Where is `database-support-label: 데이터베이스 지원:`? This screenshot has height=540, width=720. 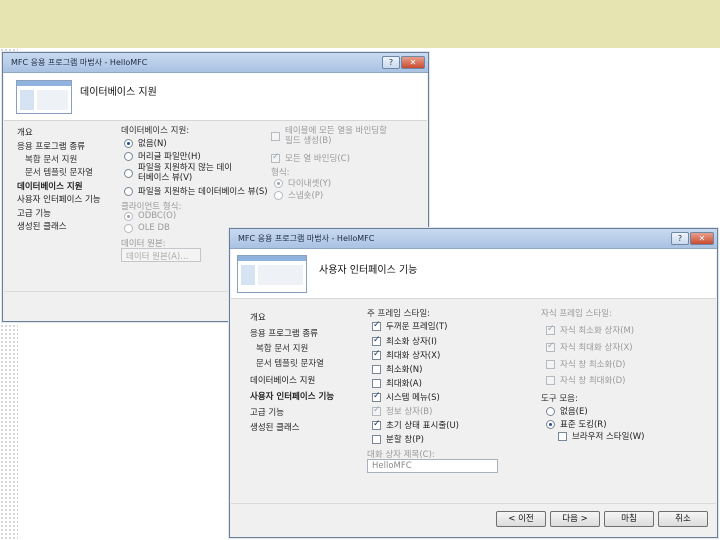
database-support-label: 데이터베이스 지원: is located at coordinates (155, 131).